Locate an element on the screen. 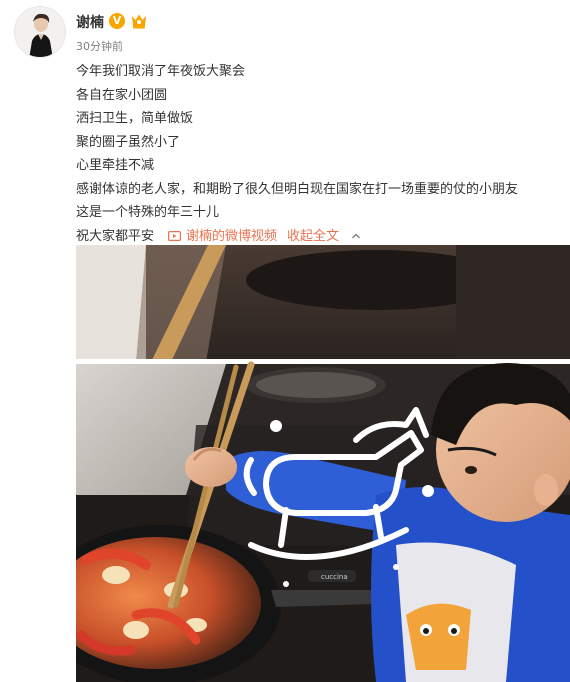  post-line: 感谢体谅的老人家，和期盼了很久但明白现在国家在打一场重要的仗的小朋友 is located at coordinates (297, 189).